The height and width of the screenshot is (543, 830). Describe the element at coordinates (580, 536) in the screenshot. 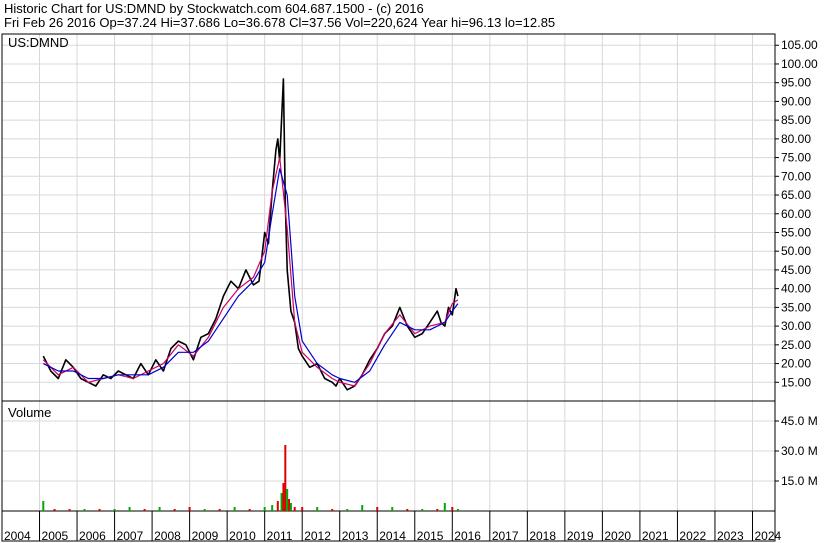

I see `x-tick-label: 2019` at that location.